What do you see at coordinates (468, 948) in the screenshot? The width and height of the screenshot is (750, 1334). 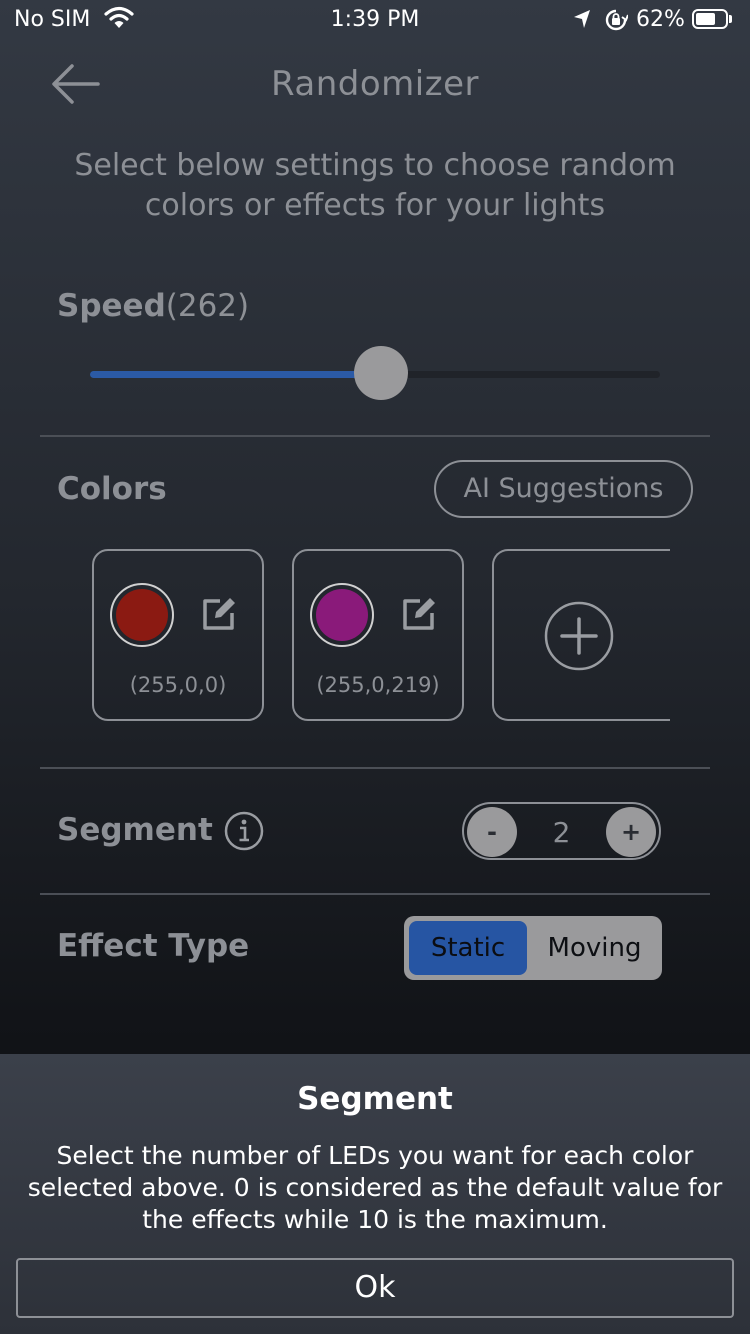 I see `effect-static-option: Static` at bounding box center [468, 948].